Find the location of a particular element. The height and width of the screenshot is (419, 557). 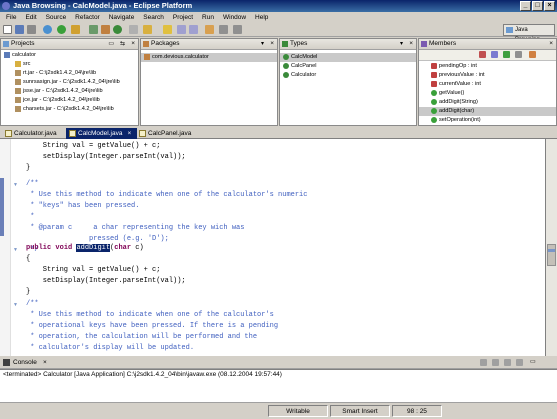

minimize-view-icon: ▭ is located at coordinates (533, 362).